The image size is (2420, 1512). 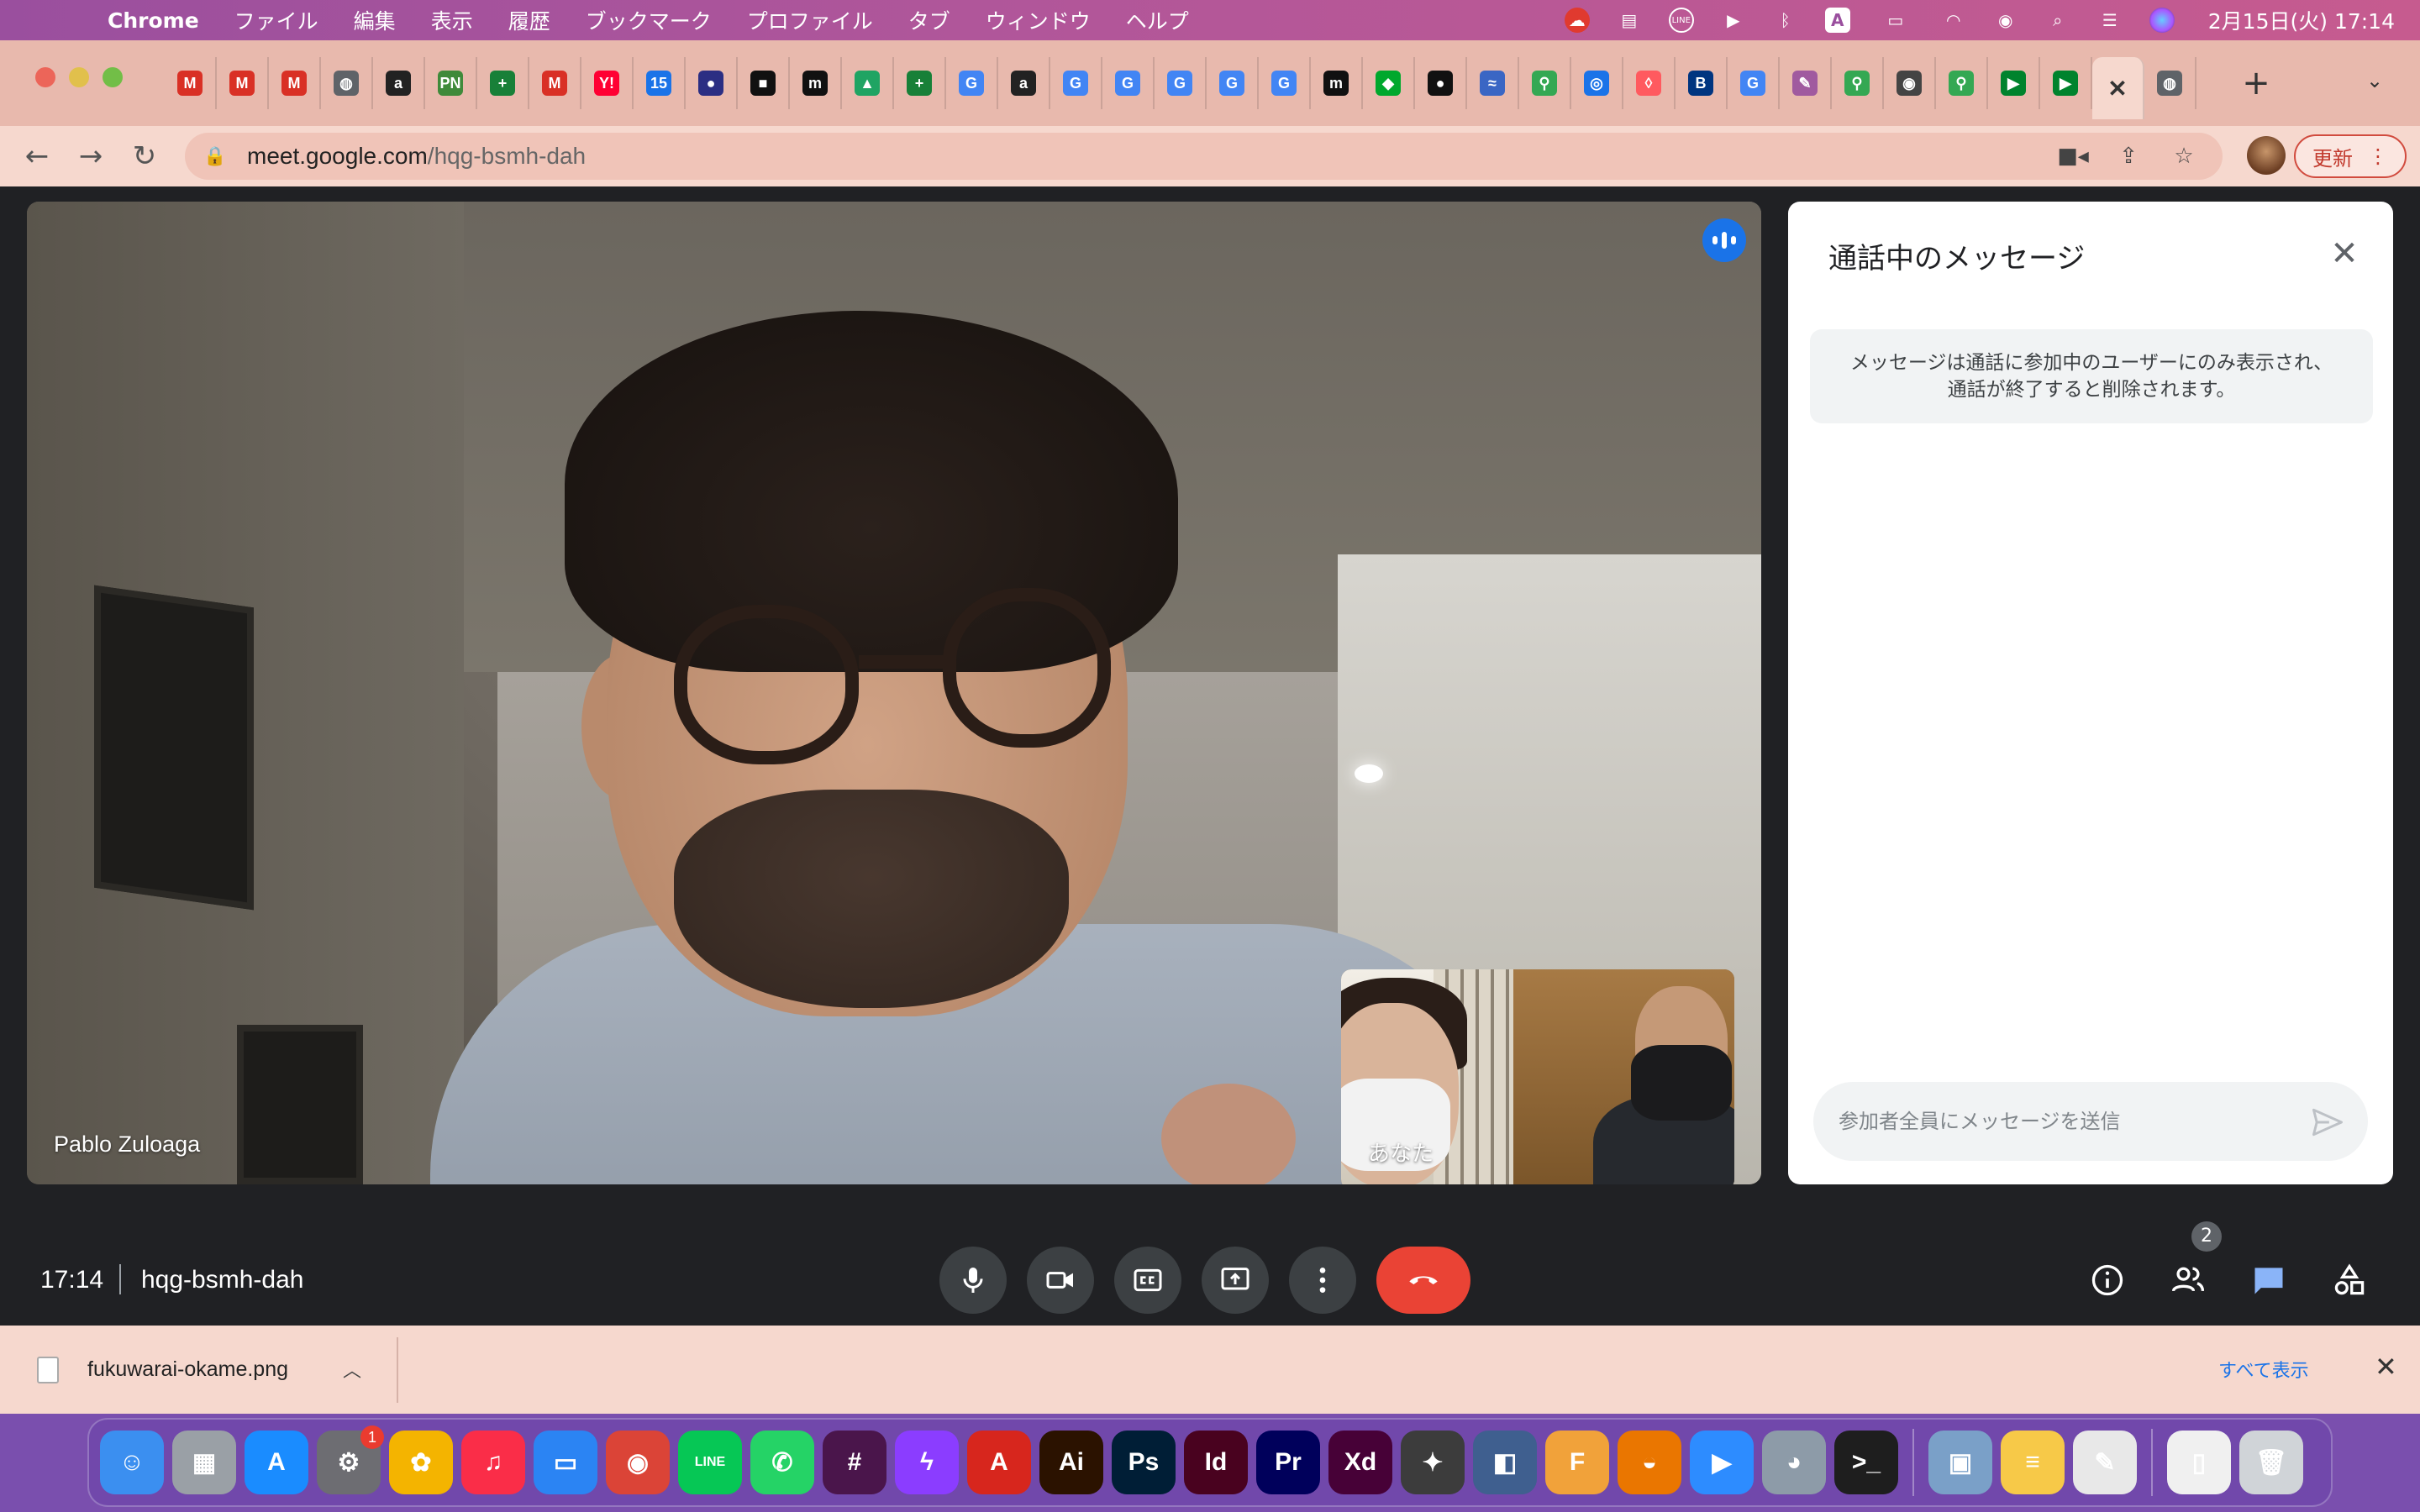 What do you see at coordinates (1597, 83) in the screenshot?
I see `browser-tab: ◎` at bounding box center [1597, 83].